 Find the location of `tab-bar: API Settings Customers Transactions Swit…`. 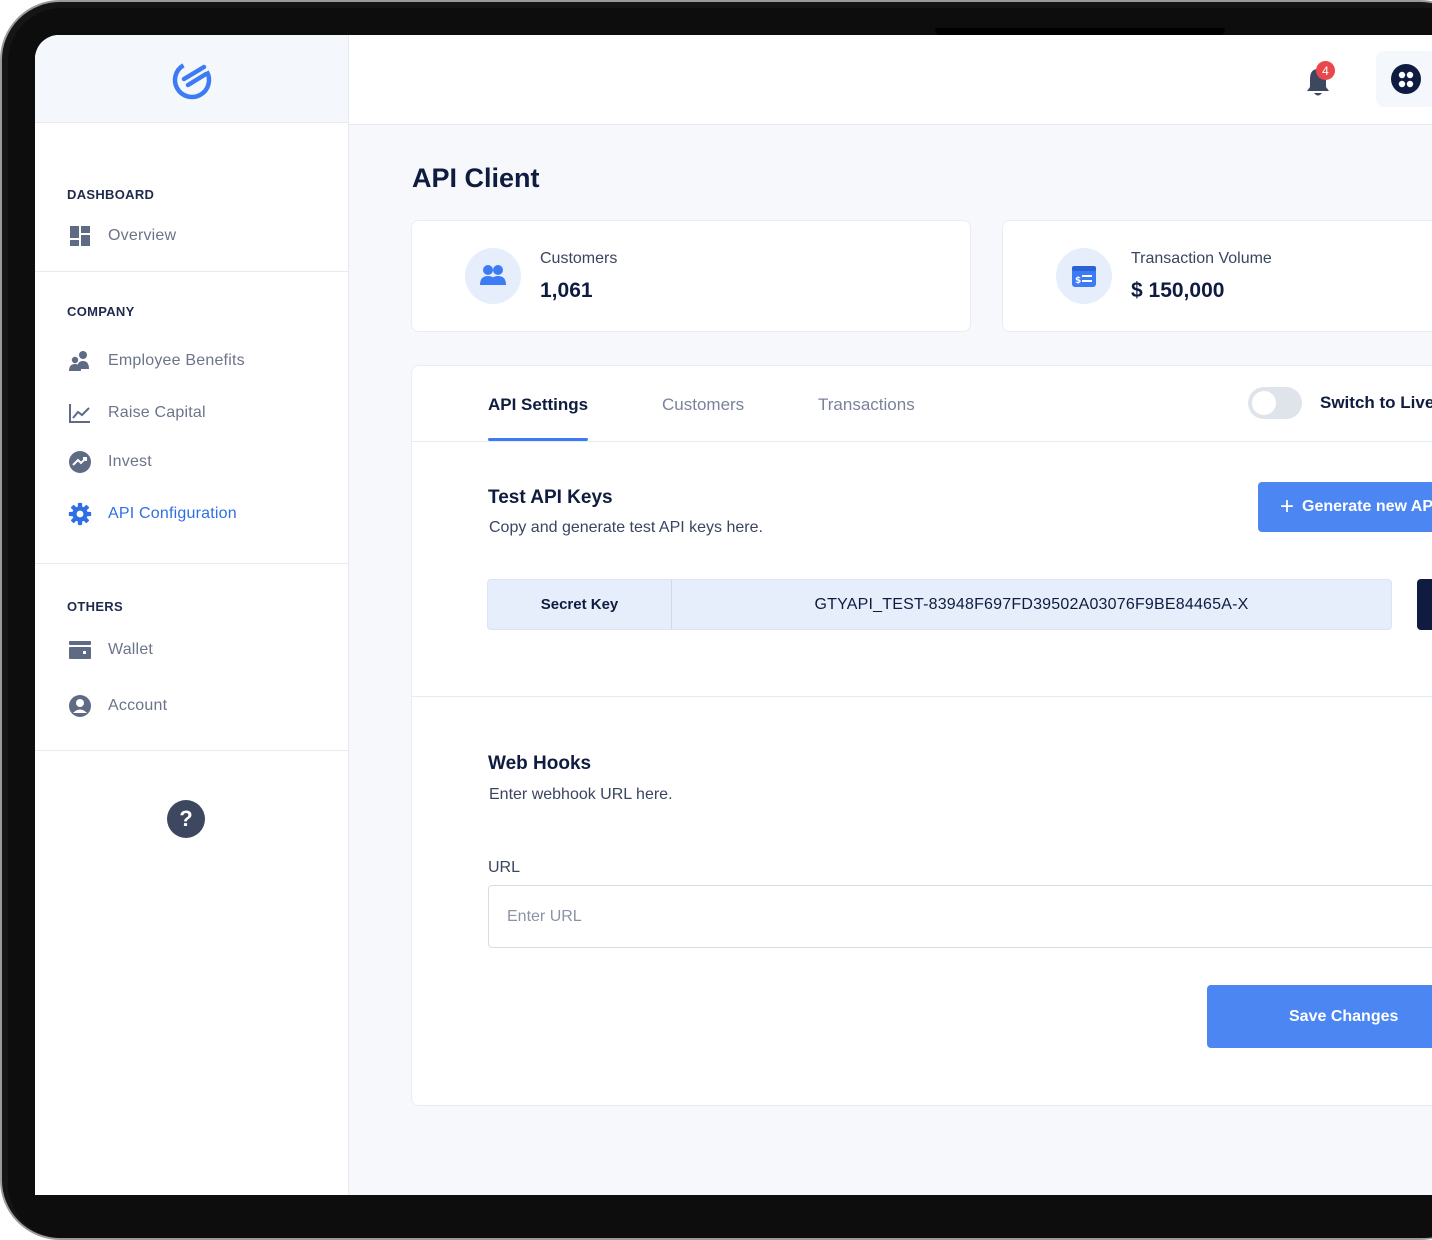

tab-bar: API Settings Customers Transactions Swit… is located at coordinates (922, 404).